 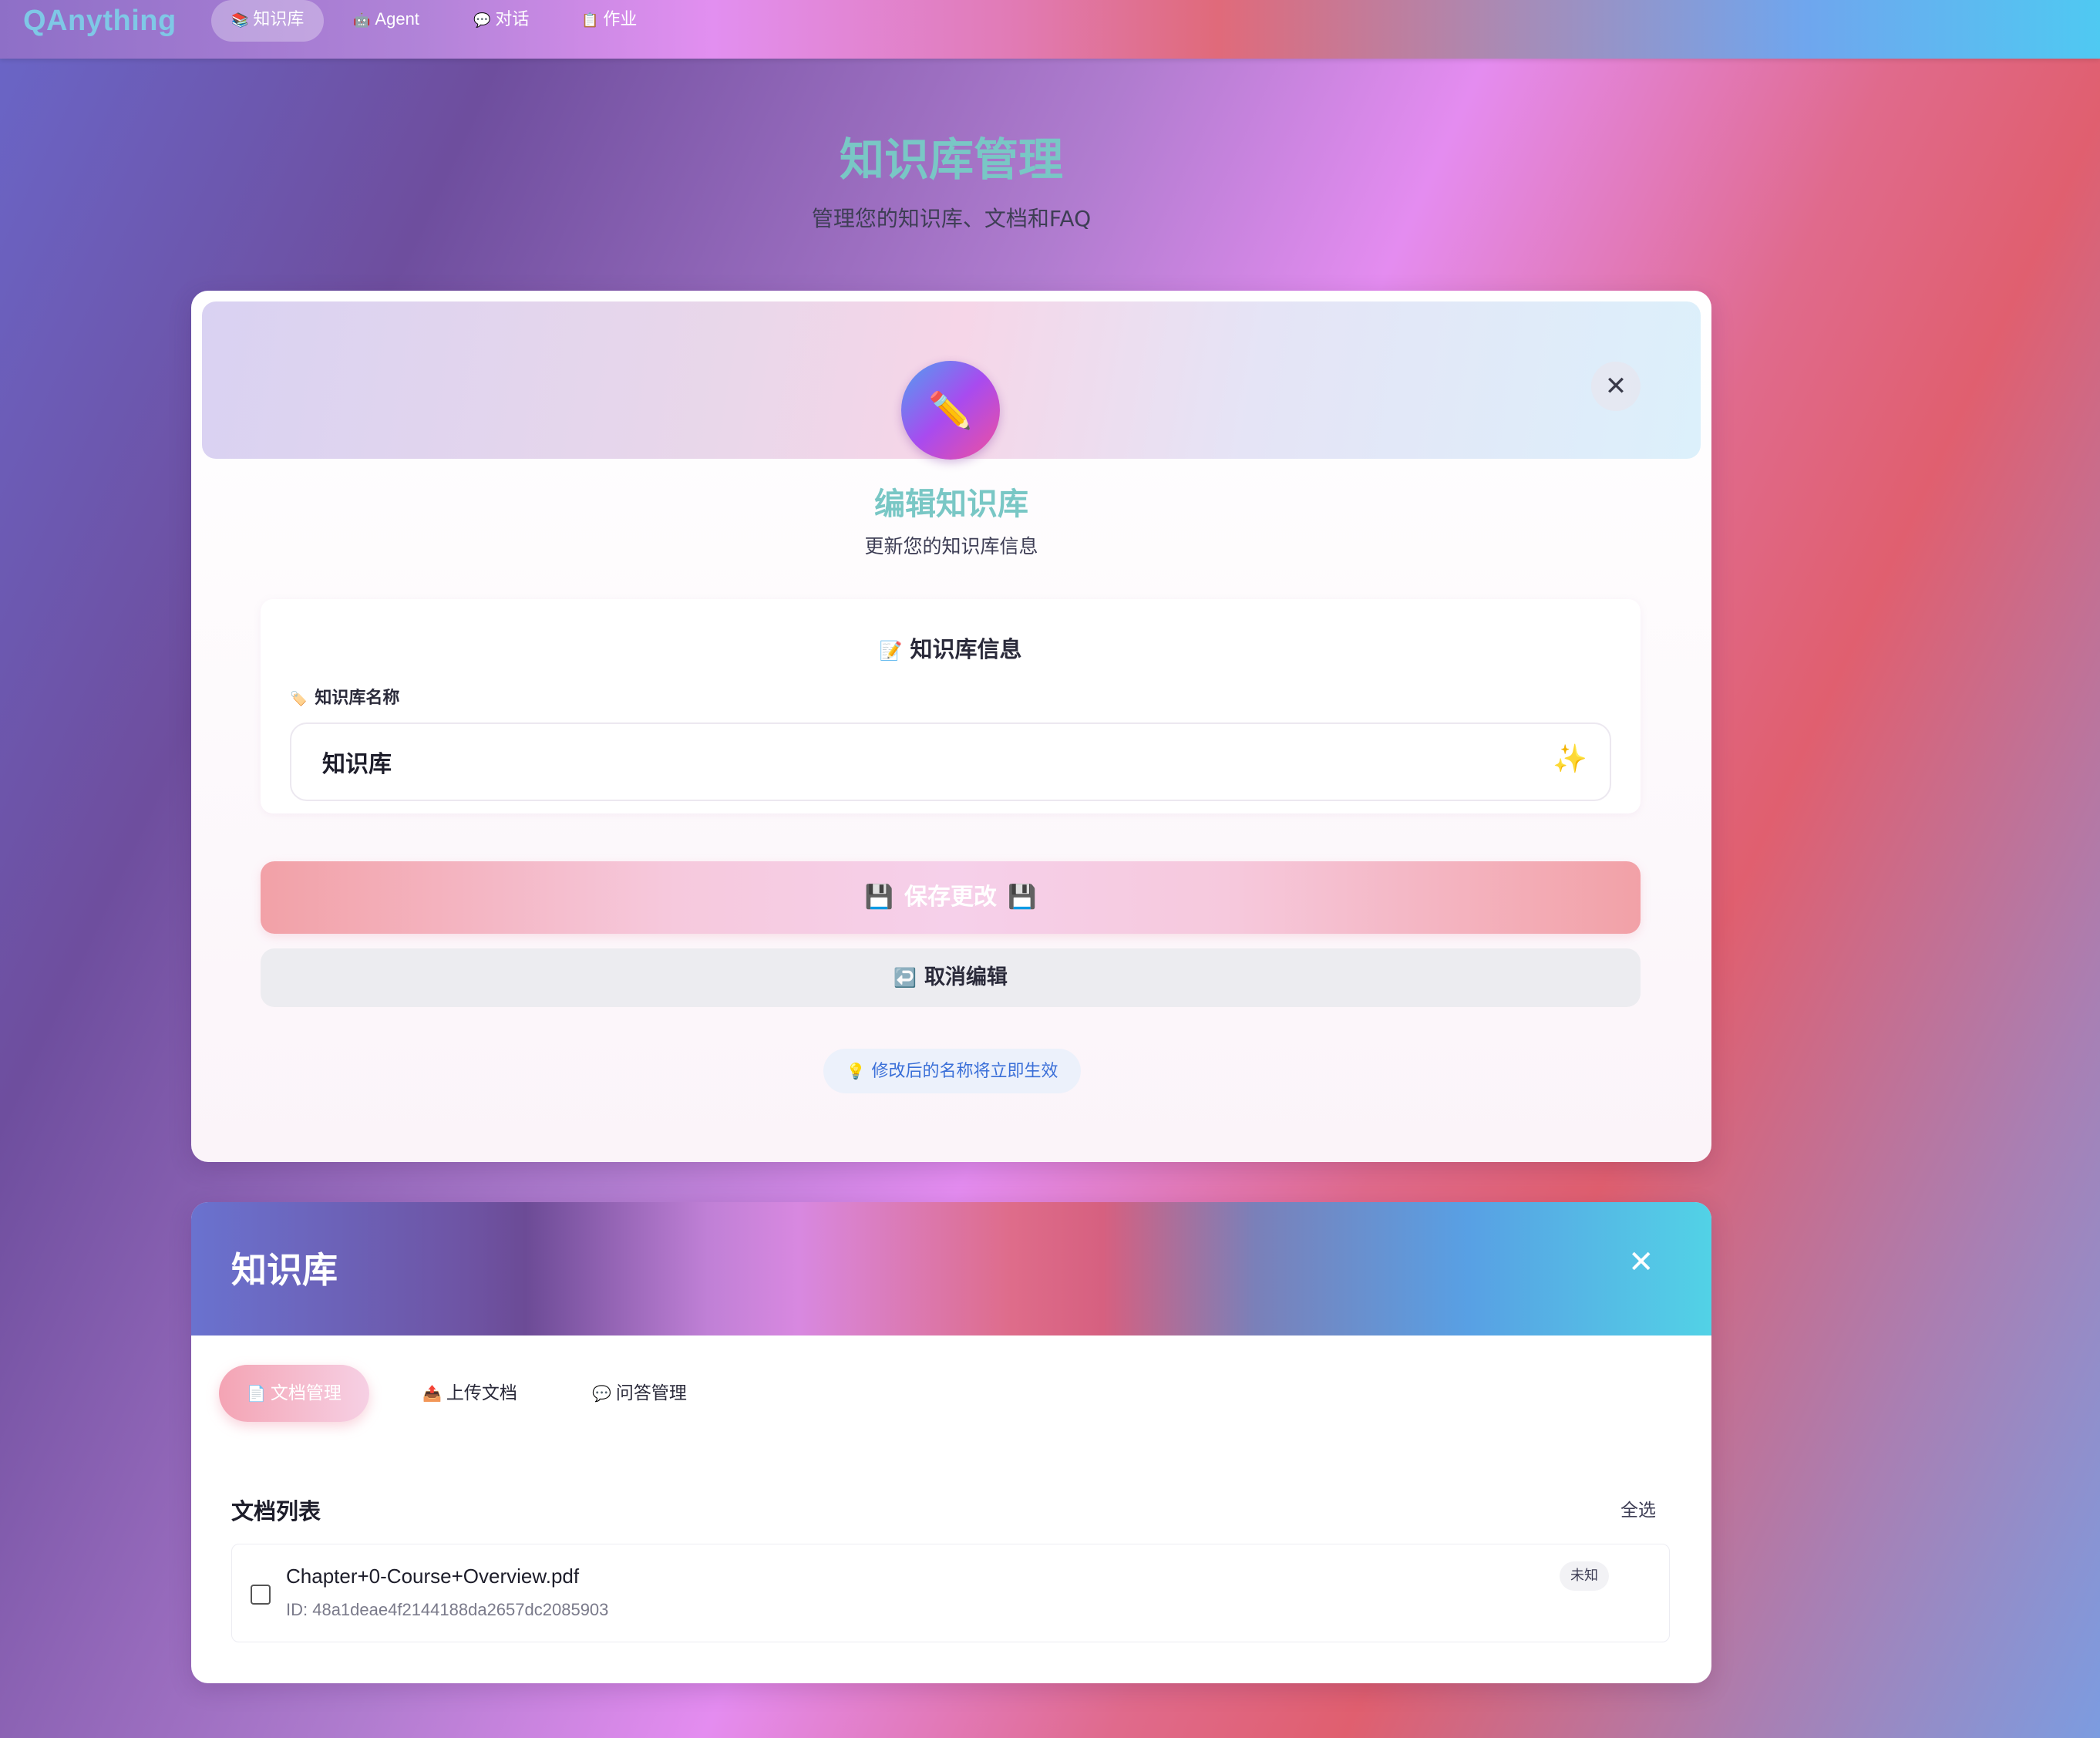 What do you see at coordinates (279, 19) in the screenshot?
I see `nav-tab-label: 知识库` at bounding box center [279, 19].